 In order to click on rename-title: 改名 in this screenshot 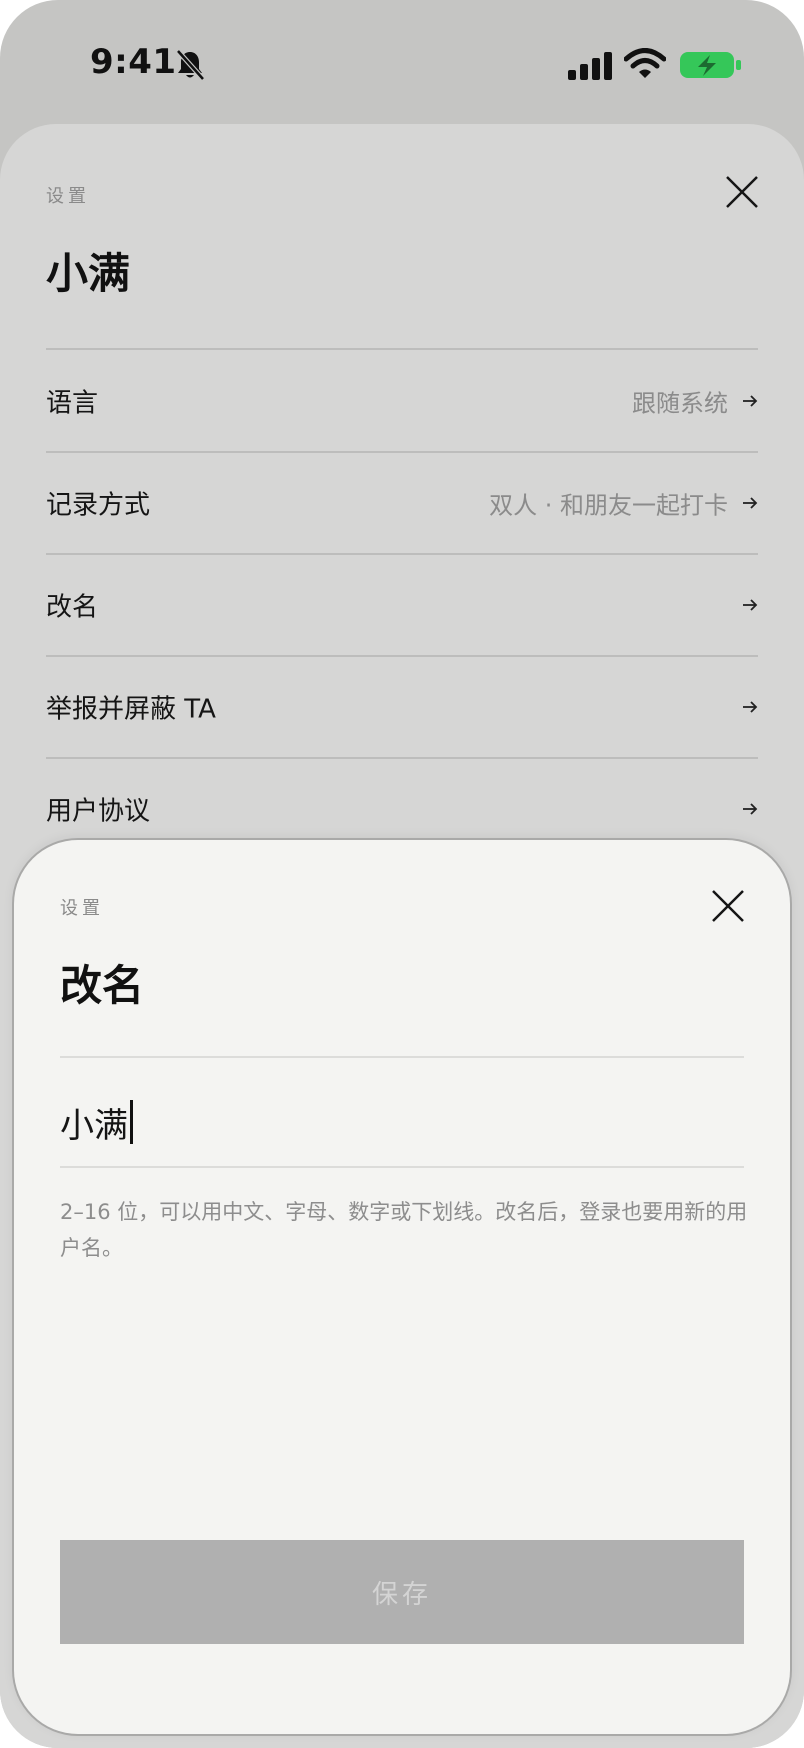, I will do `click(102, 985)`.